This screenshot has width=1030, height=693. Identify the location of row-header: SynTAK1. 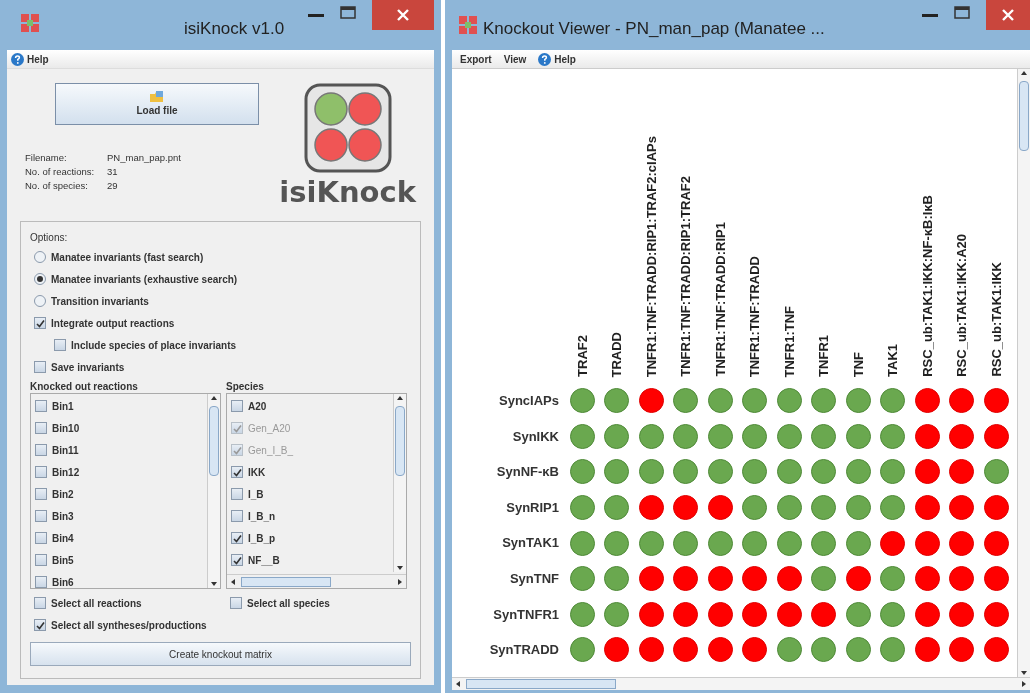
(530, 543).